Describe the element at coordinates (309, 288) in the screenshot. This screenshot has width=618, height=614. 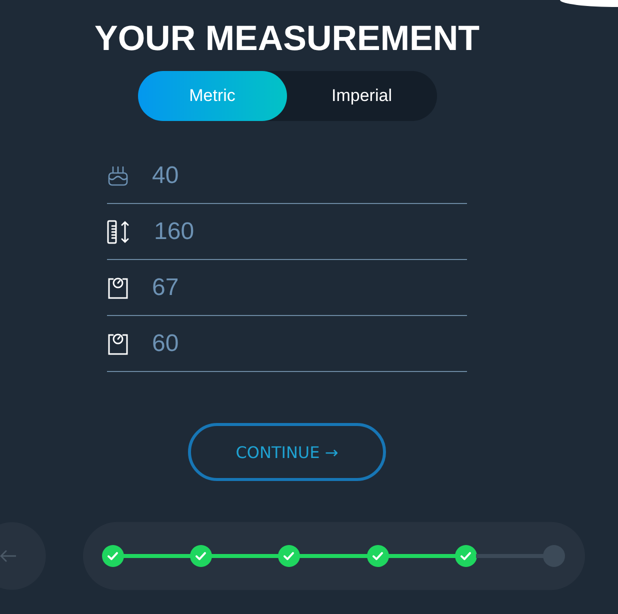
I see `input-field: 67` at that location.